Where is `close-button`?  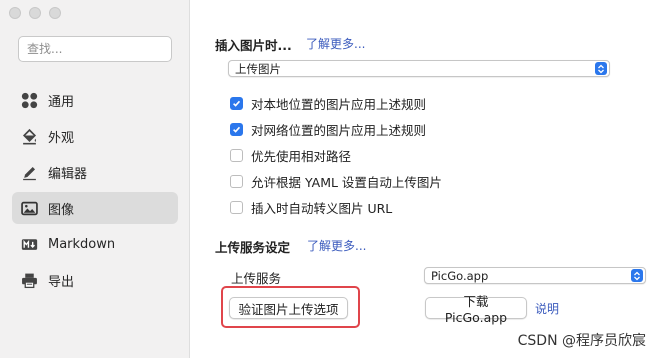 close-button is located at coordinates (15, 13).